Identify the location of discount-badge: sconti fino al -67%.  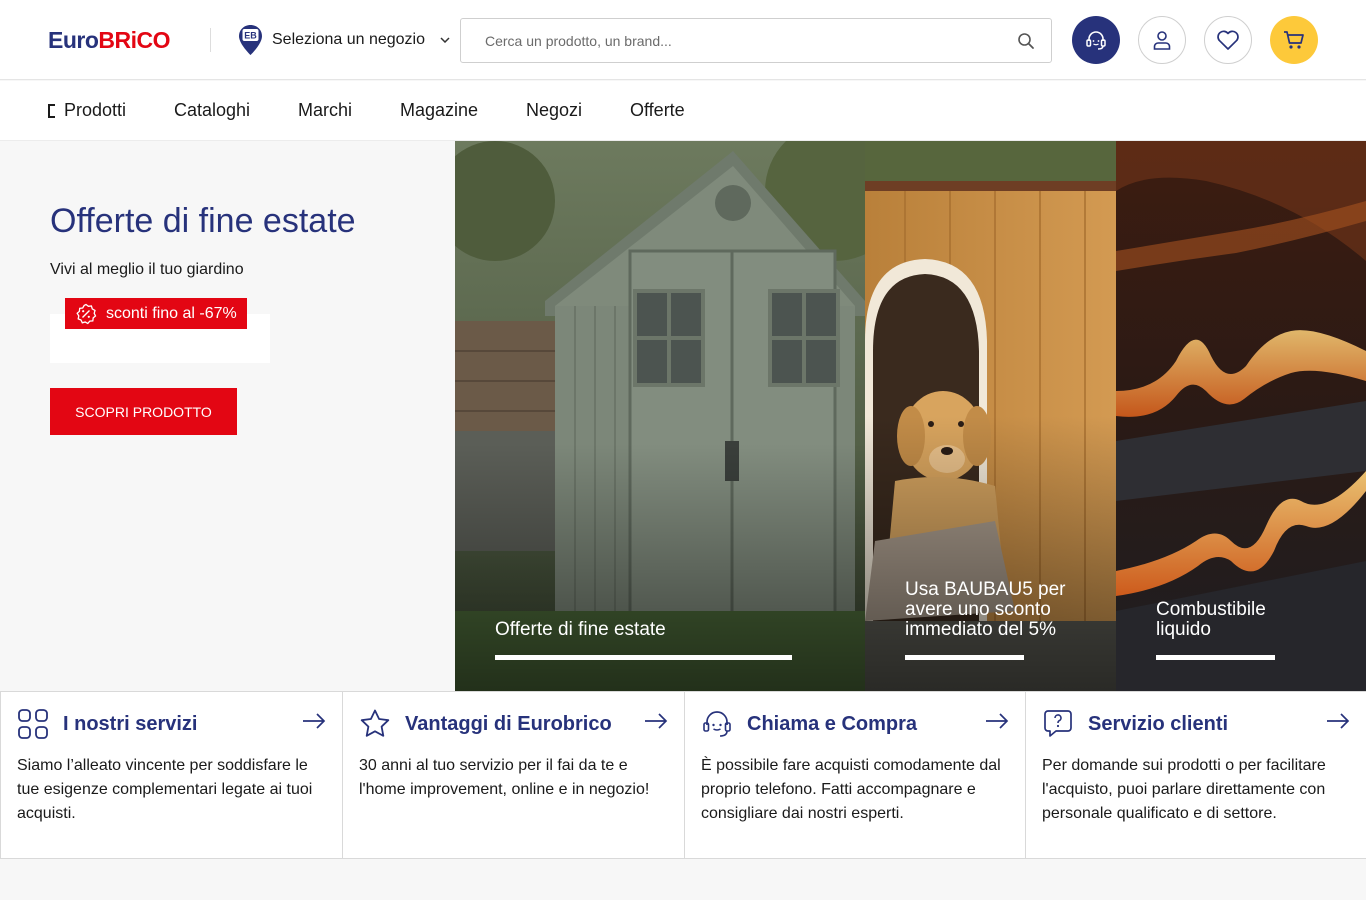
(156, 313).